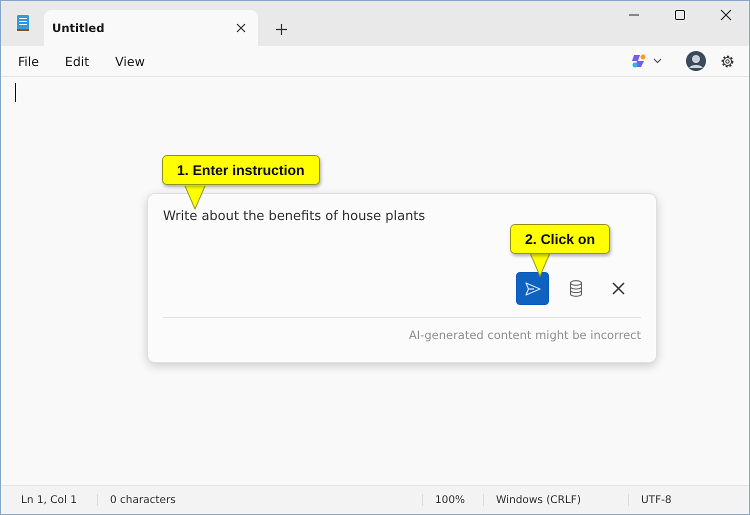  Describe the element at coordinates (452, 500) in the screenshot. I see `status-item: 100%` at that location.